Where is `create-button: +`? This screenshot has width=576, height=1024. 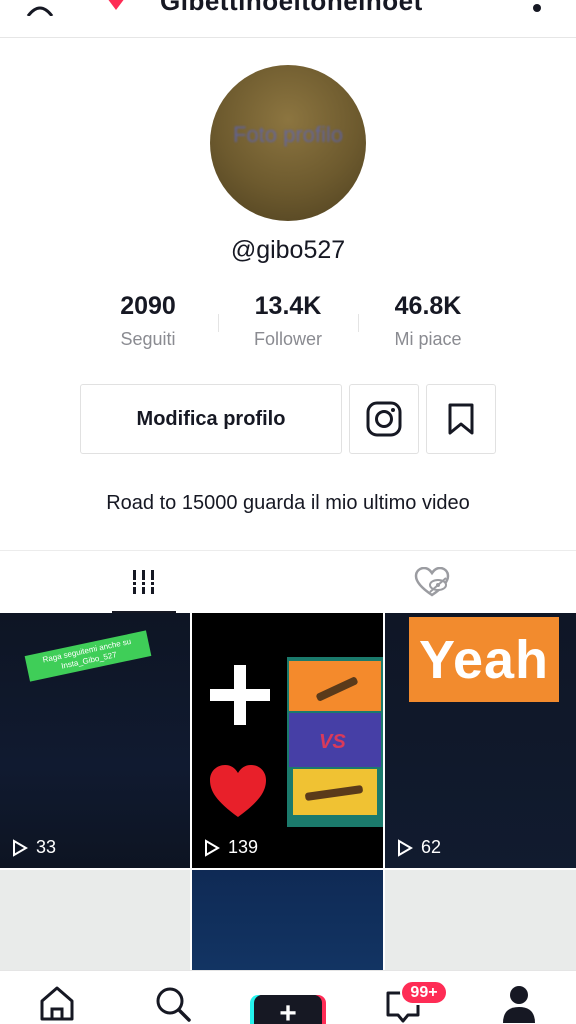
create-button: + is located at coordinates (288, 1009).